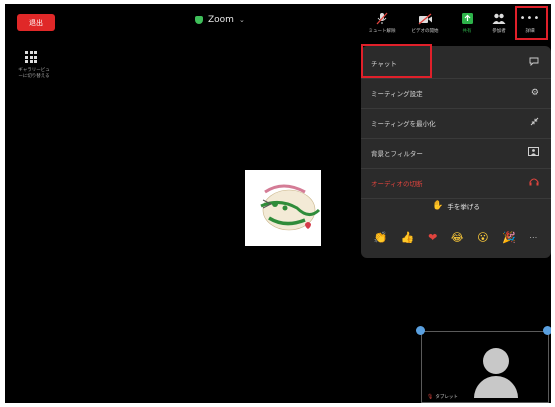 The image size is (555, 407). I want to click on minimize-icon, so click(534, 123).